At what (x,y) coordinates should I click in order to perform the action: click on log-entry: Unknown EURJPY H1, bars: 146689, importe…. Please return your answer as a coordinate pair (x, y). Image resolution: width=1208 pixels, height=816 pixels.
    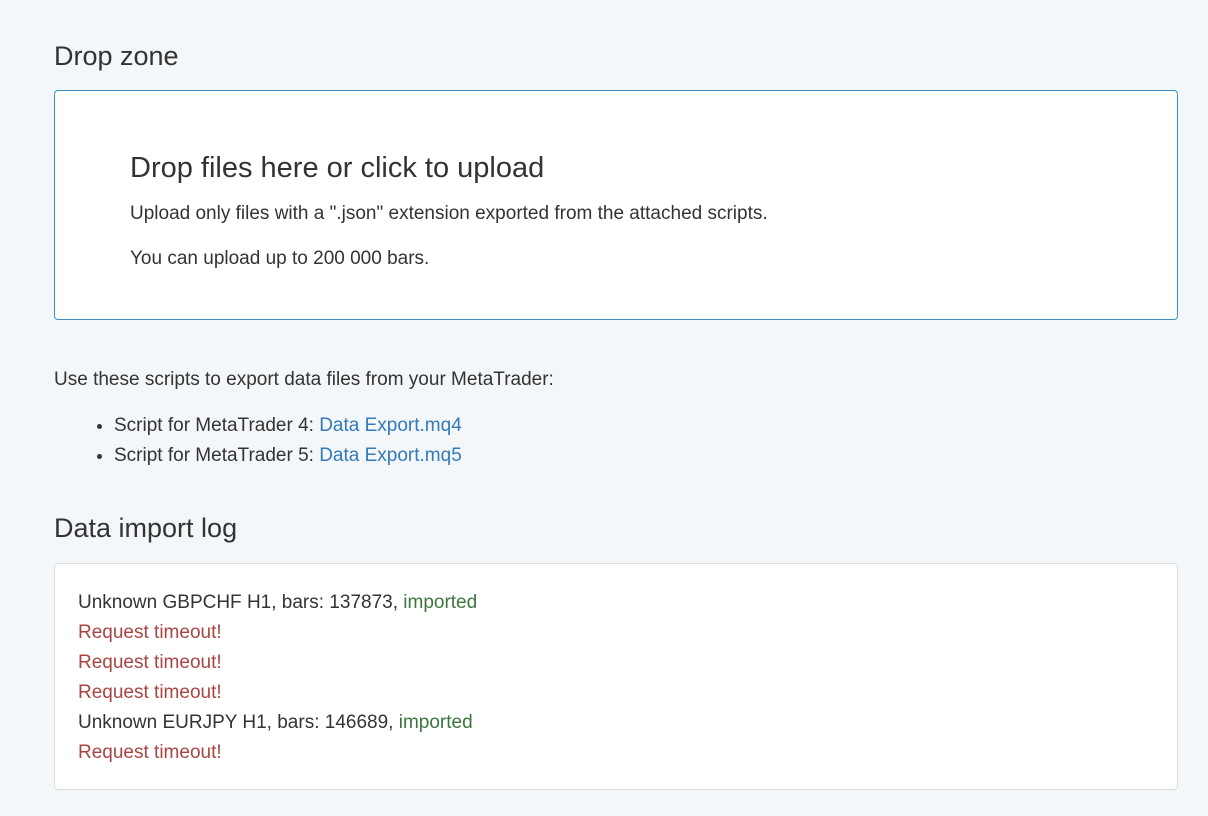
    Looking at the image, I should click on (277, 723).